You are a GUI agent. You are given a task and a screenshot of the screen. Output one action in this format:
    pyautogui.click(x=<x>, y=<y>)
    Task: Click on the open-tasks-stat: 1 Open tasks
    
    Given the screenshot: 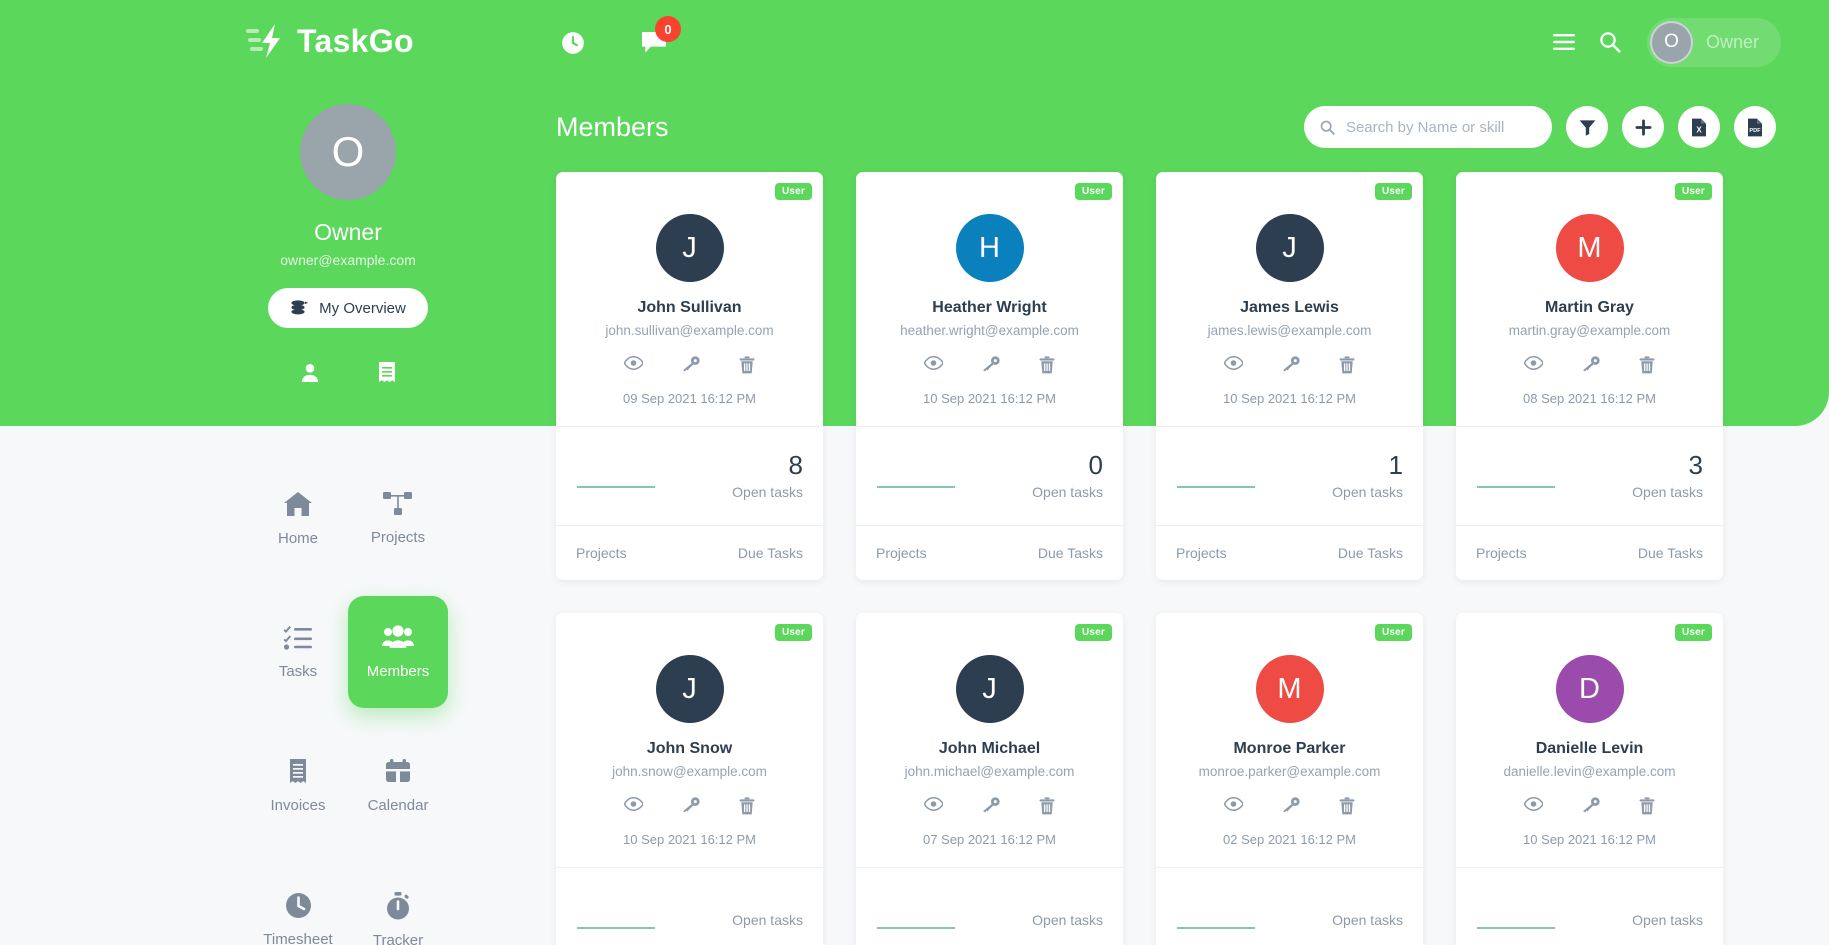 What is the action you would take?
    pyautogui.click(x=1357, y=475)
    